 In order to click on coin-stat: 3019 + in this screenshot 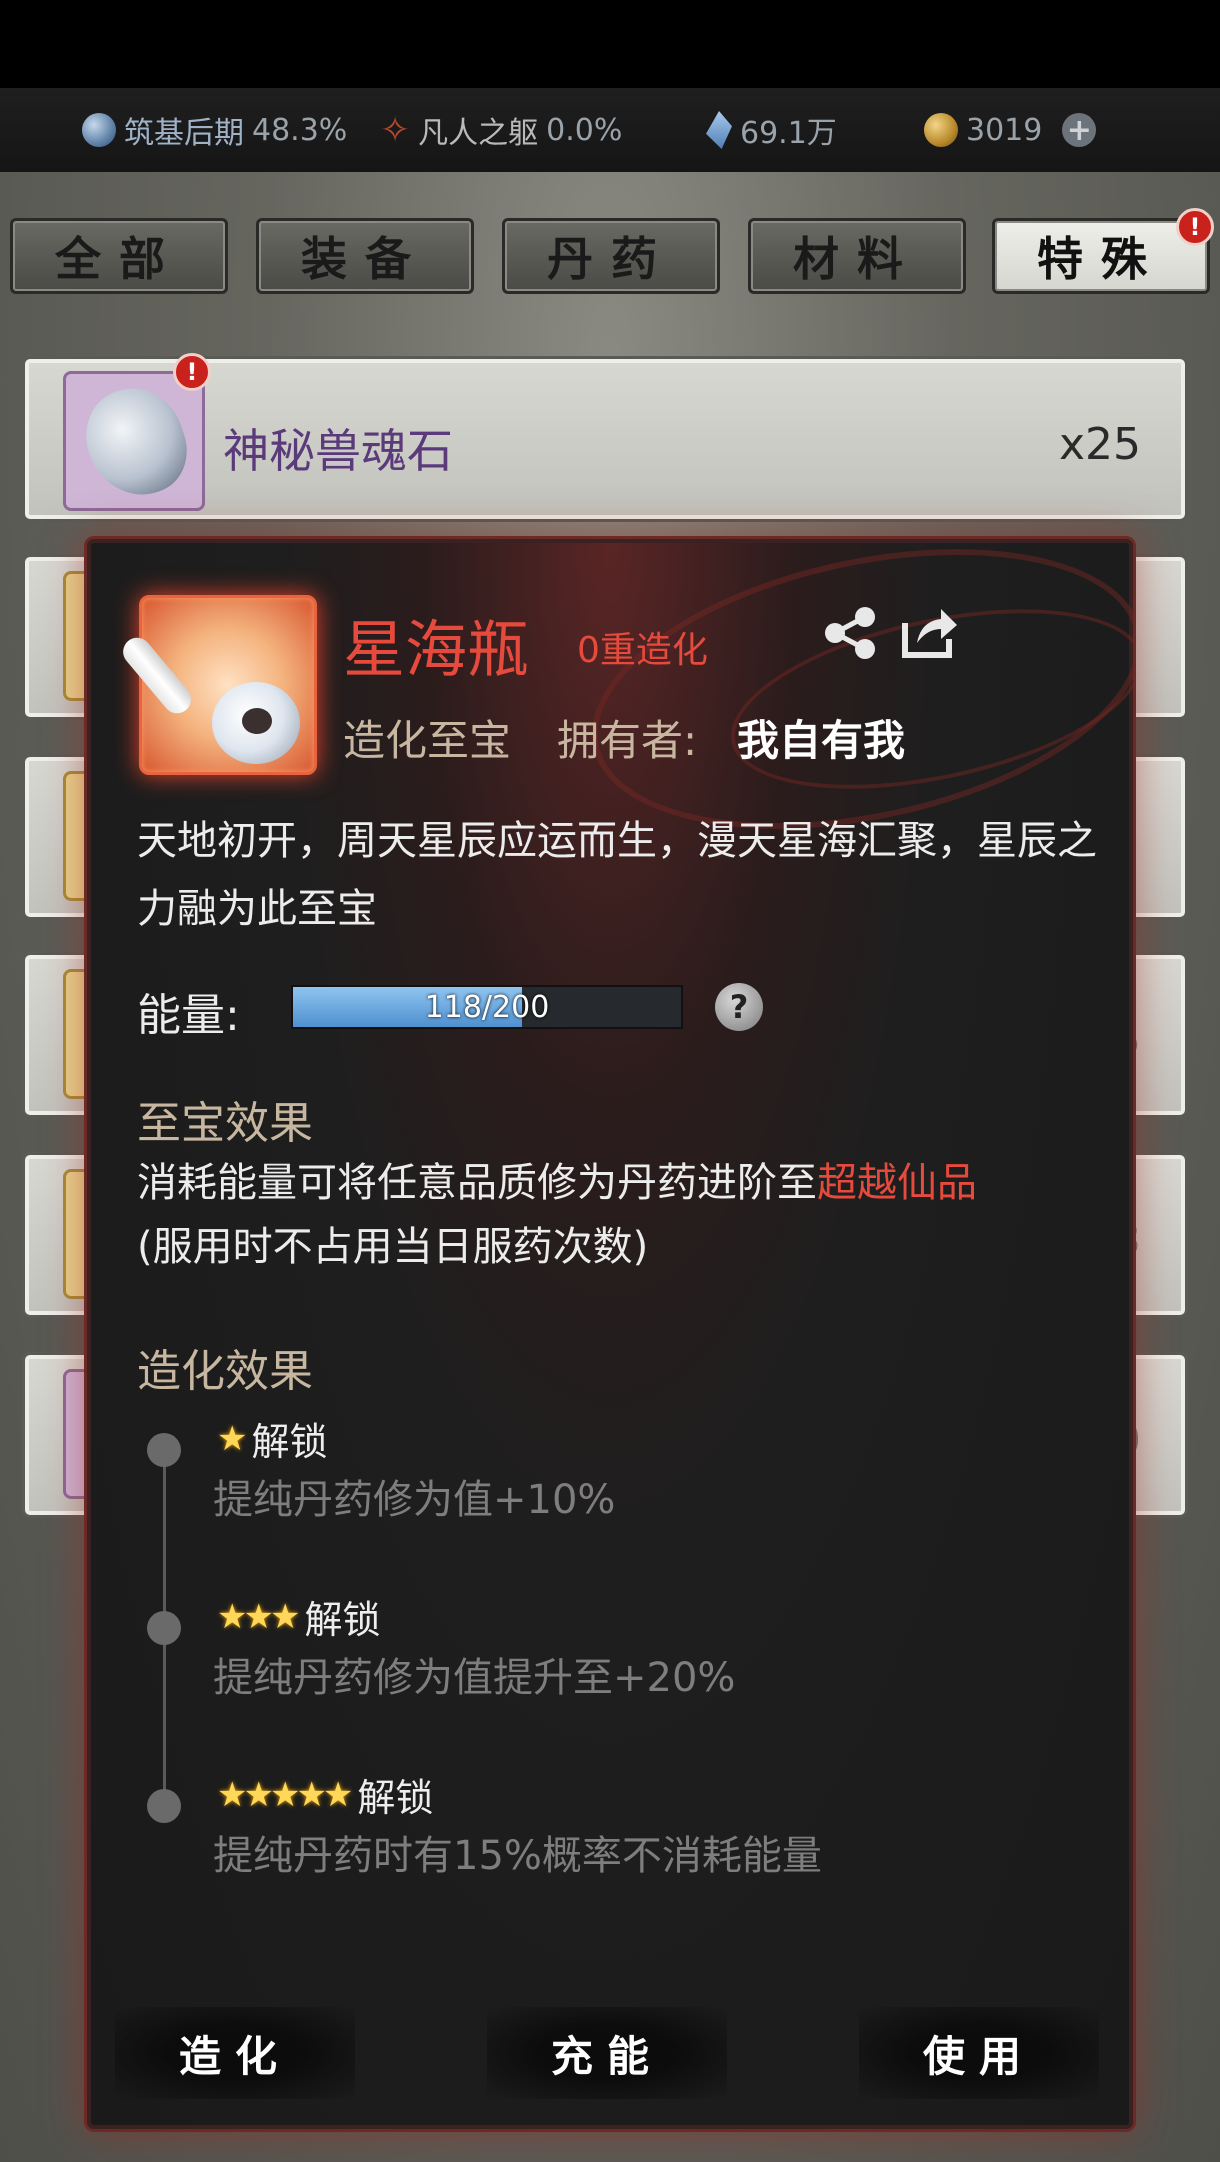, I will do `click(1010, 130)`.